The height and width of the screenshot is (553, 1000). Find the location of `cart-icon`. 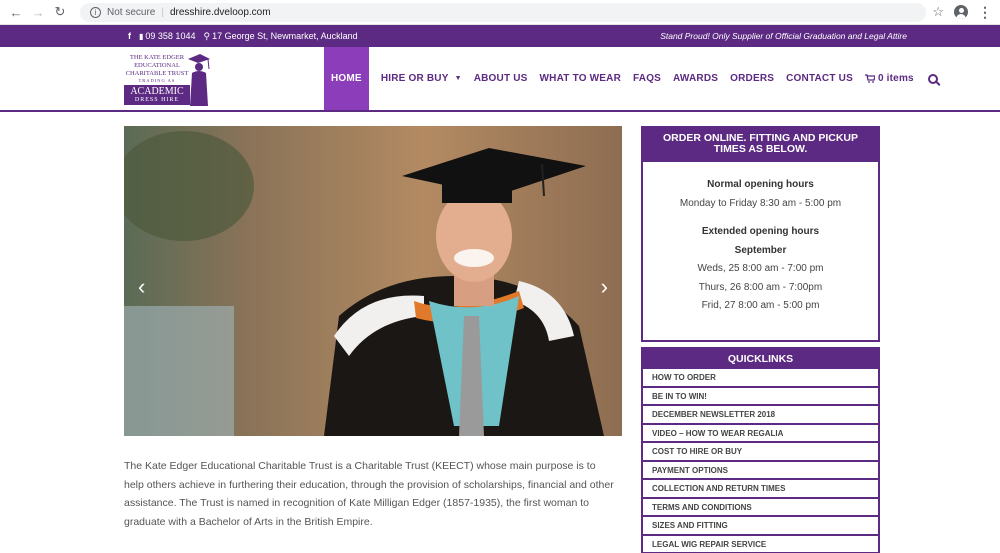

cart-icon is located at coordinates (869, 78).